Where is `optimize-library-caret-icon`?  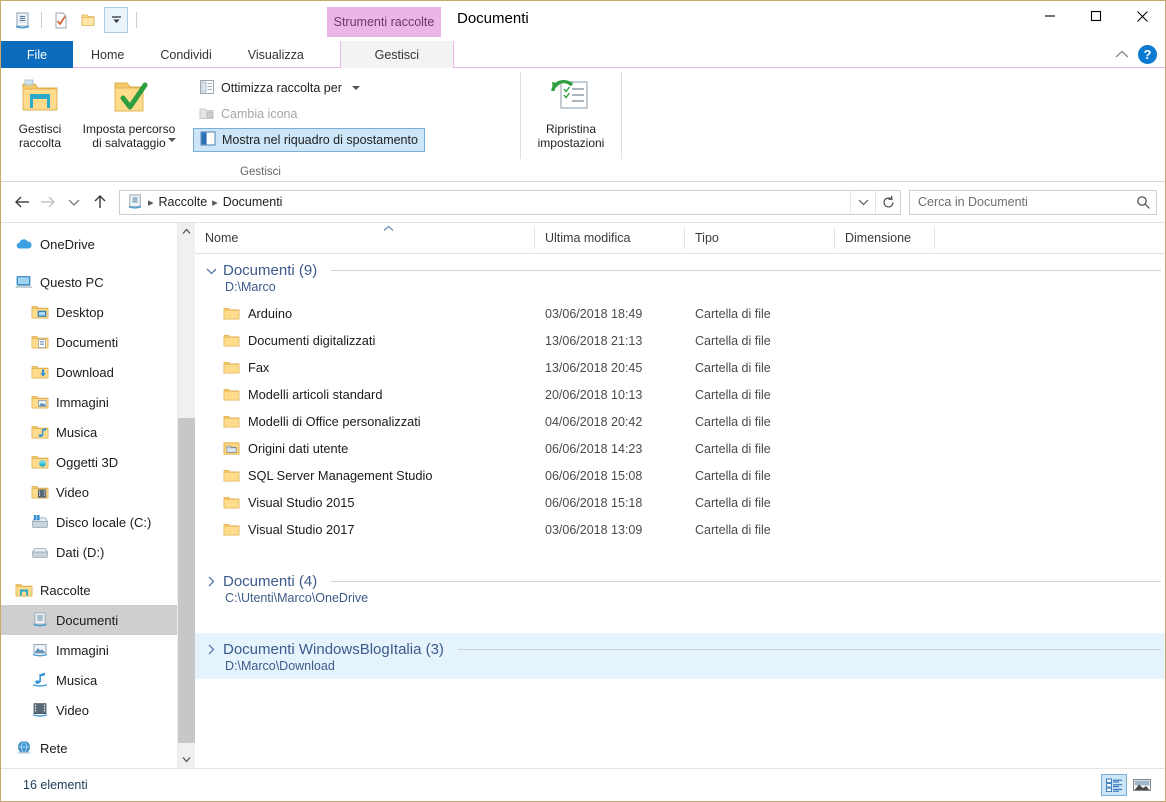
optimize-library-caret-icon is located at coordinates (355, 88).